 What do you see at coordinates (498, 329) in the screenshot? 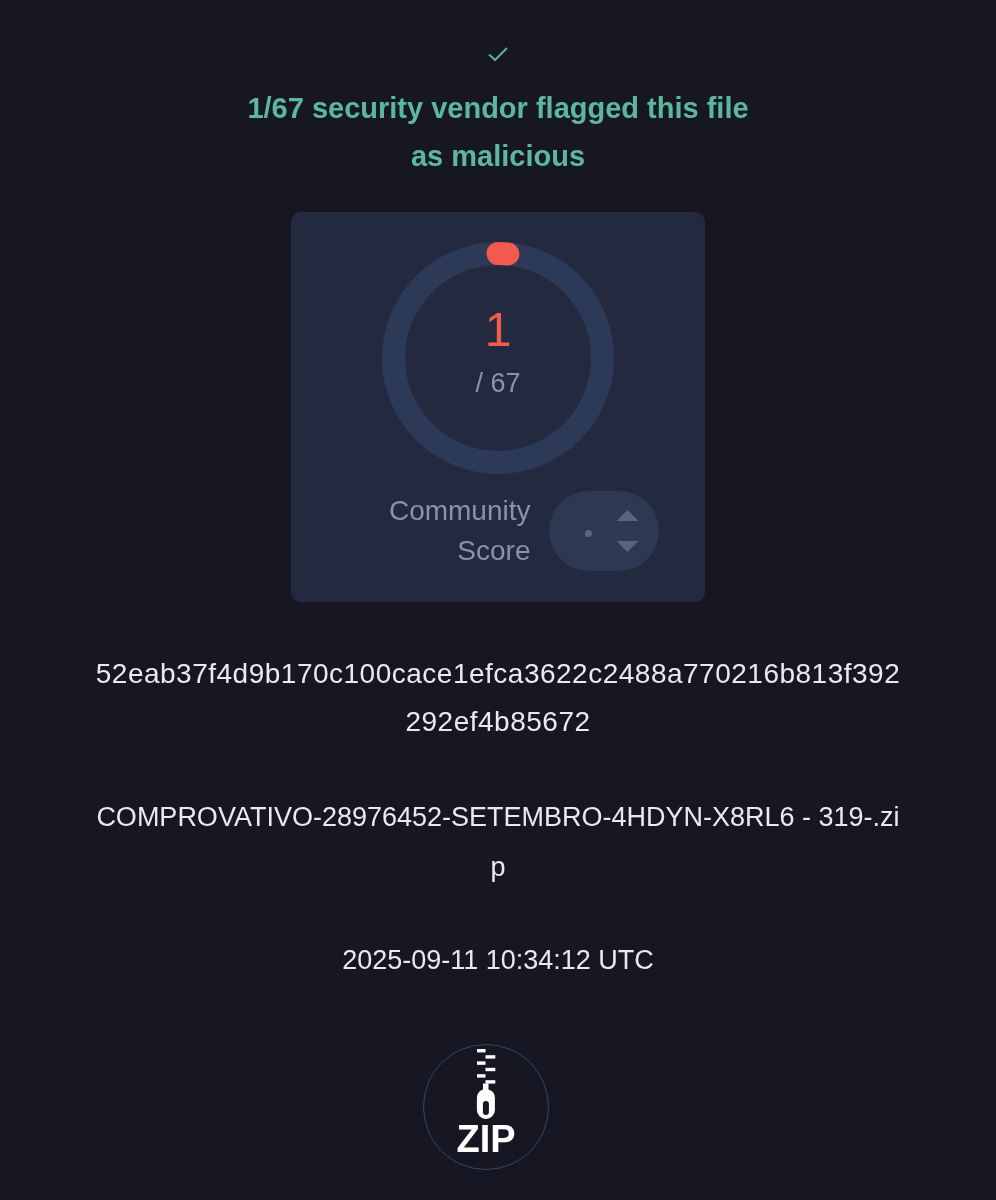
I see `detection-count: 1` at bounding box center [498, 329].